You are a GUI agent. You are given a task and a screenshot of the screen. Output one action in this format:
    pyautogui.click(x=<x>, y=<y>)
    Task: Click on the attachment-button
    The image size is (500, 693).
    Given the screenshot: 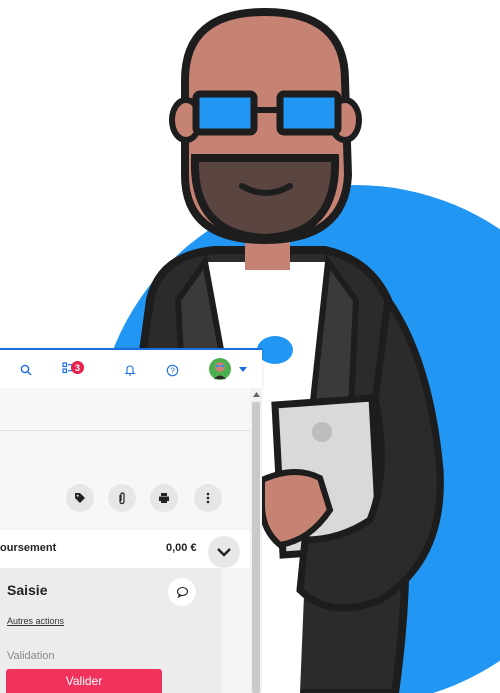 What is the action you would take?
    pyautogui.click(x=122, y=498)
    